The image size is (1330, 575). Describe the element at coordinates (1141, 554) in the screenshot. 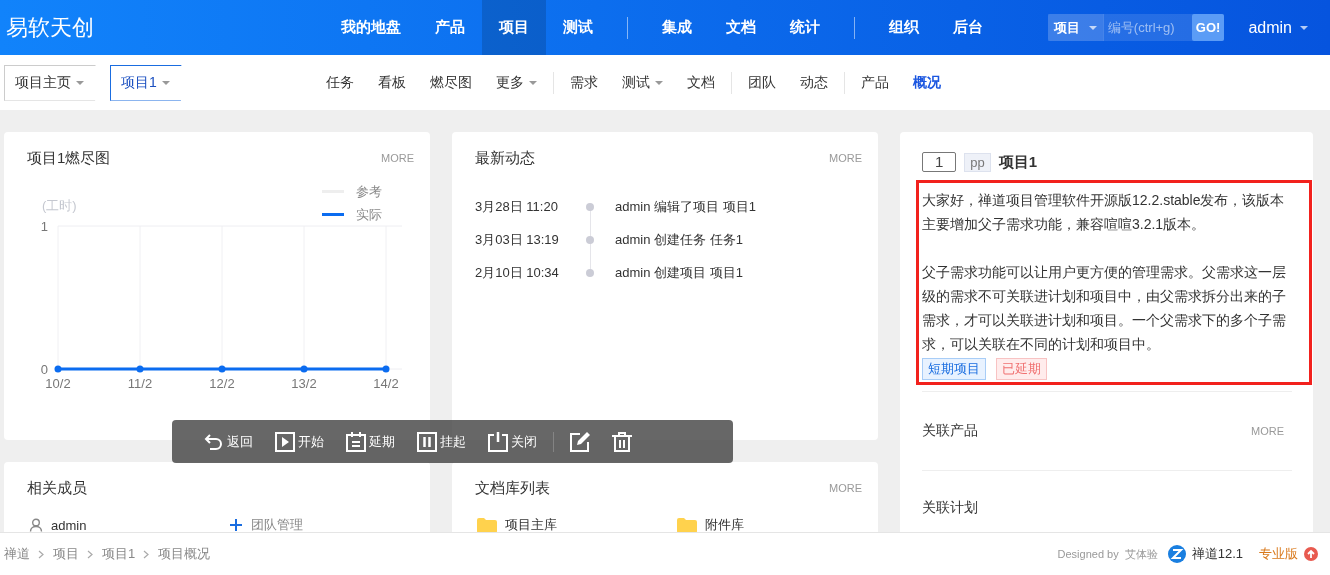

I see `designer-link: 艾体验` at that location.